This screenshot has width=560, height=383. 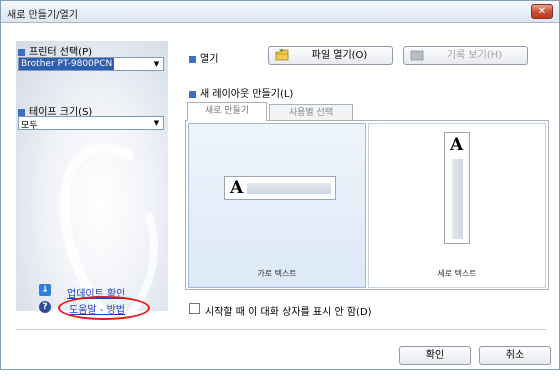 What do you see at coordinates (457, 188) in the screenshot?
I see `vertical-label-preview: A` at bounding box center [457, 188].